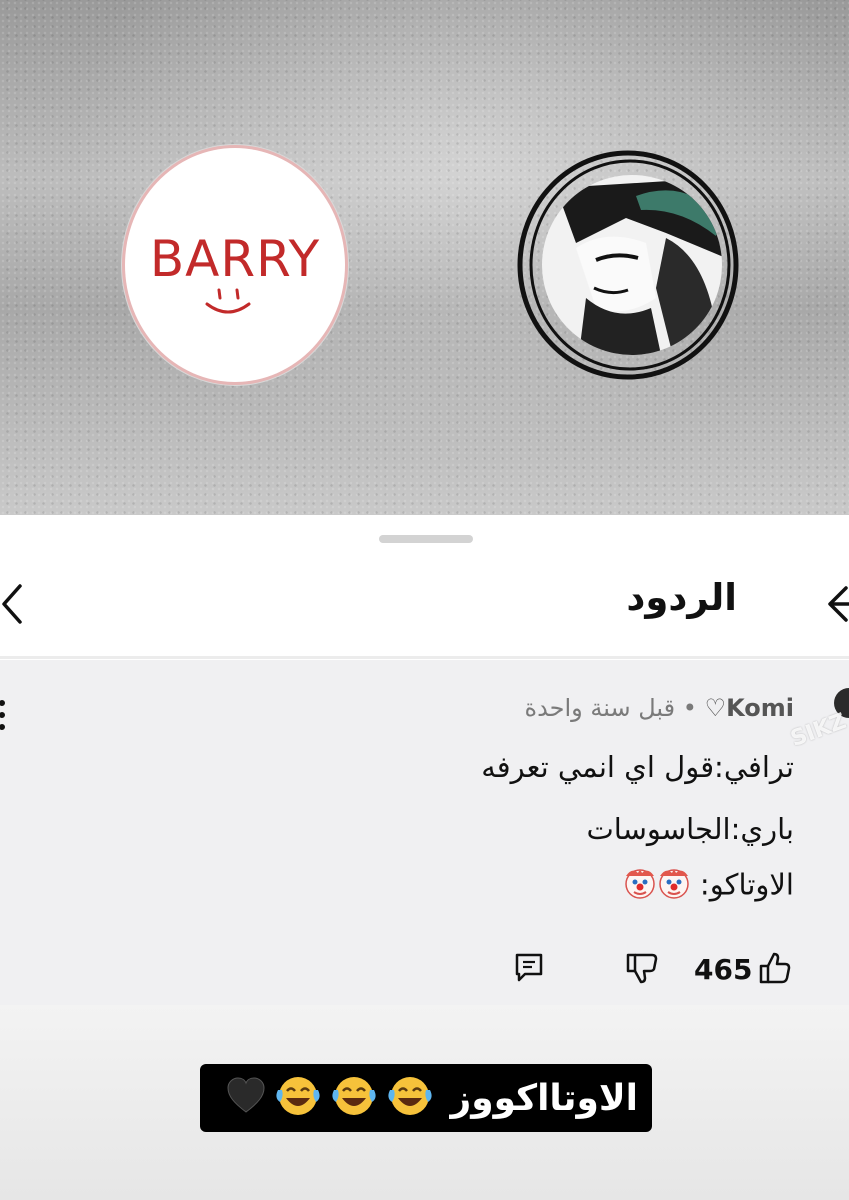 Image resolution: width=849 pixels, height=1200 pixels. I want to click on anime-portrait-avatar, so click(628, 265).